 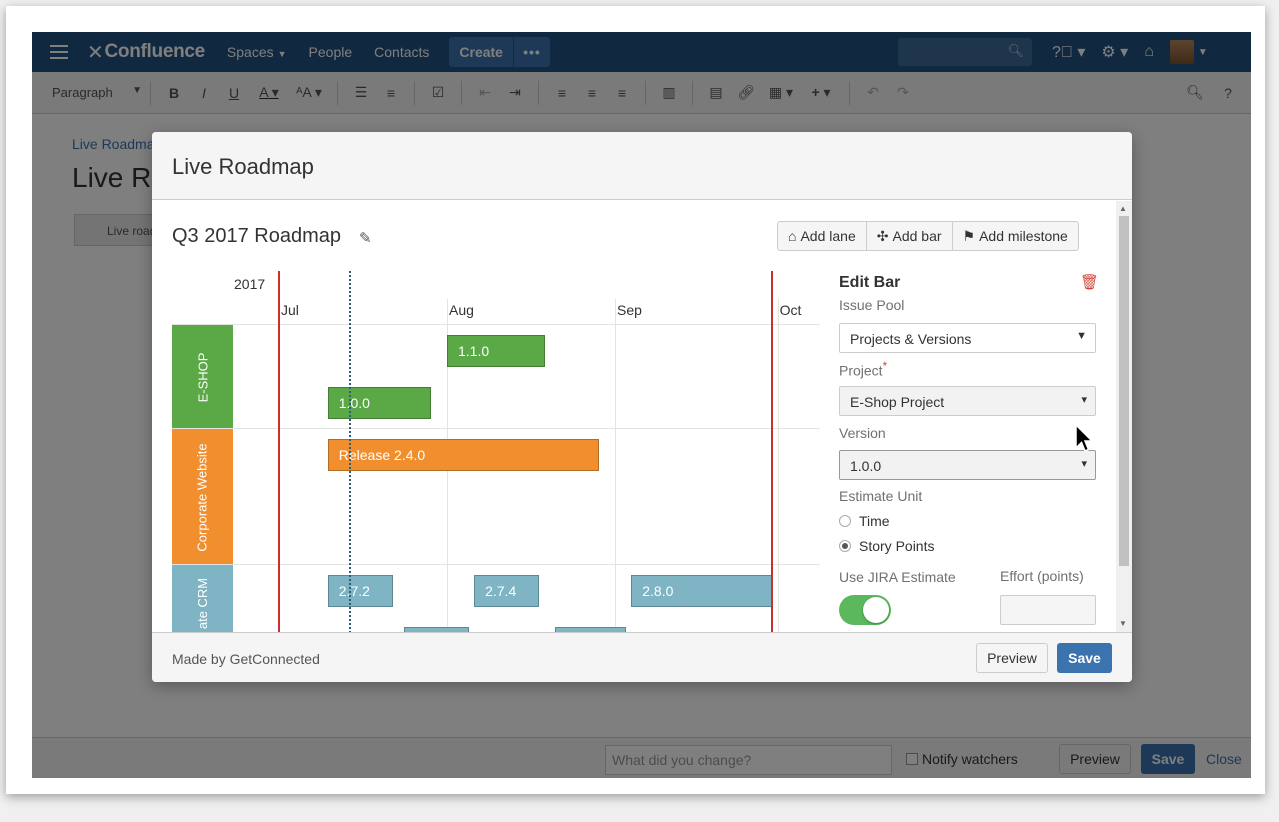 What do you see at coordinates (365, 238) in the screenshot?
I see `pencil-icon: ✎` at bounding box center [365, 238].